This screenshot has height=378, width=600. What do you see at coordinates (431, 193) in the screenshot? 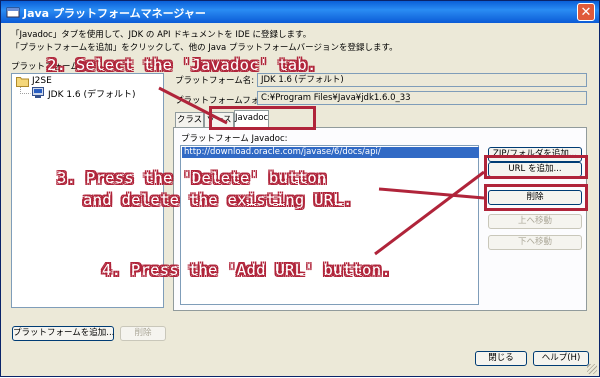
I see `arrow-step3` at bounding box center [431, 193].